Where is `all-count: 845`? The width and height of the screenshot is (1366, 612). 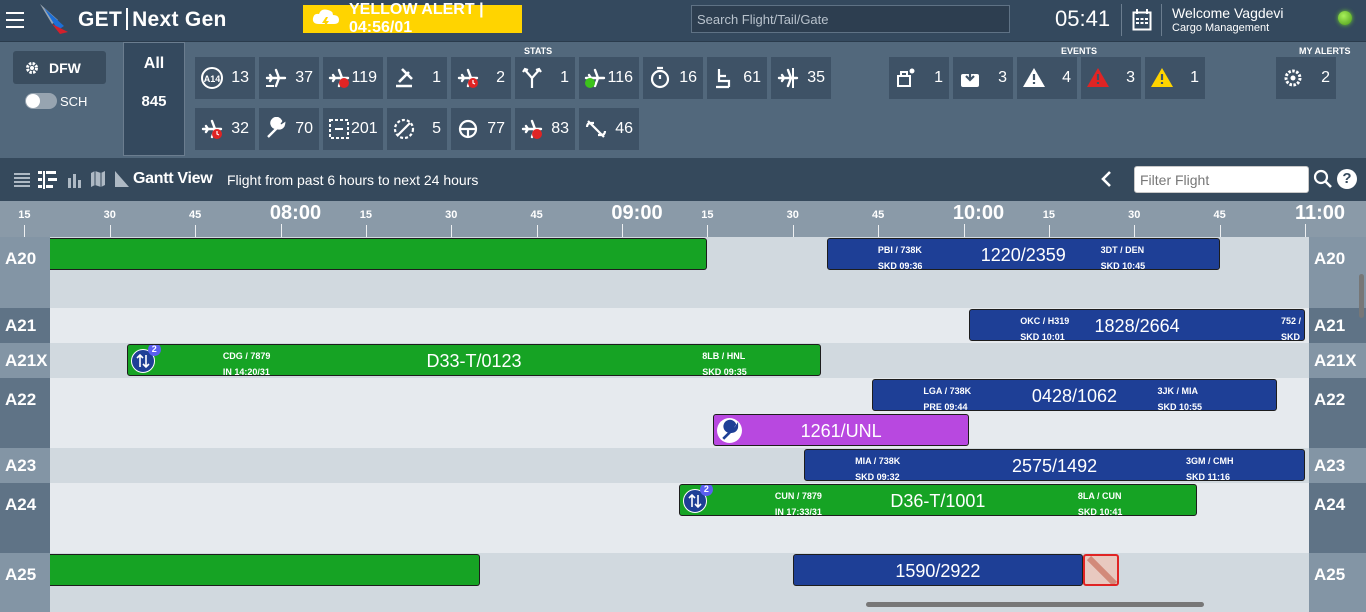 all-count: 845 is located at coordinates (154, 101).